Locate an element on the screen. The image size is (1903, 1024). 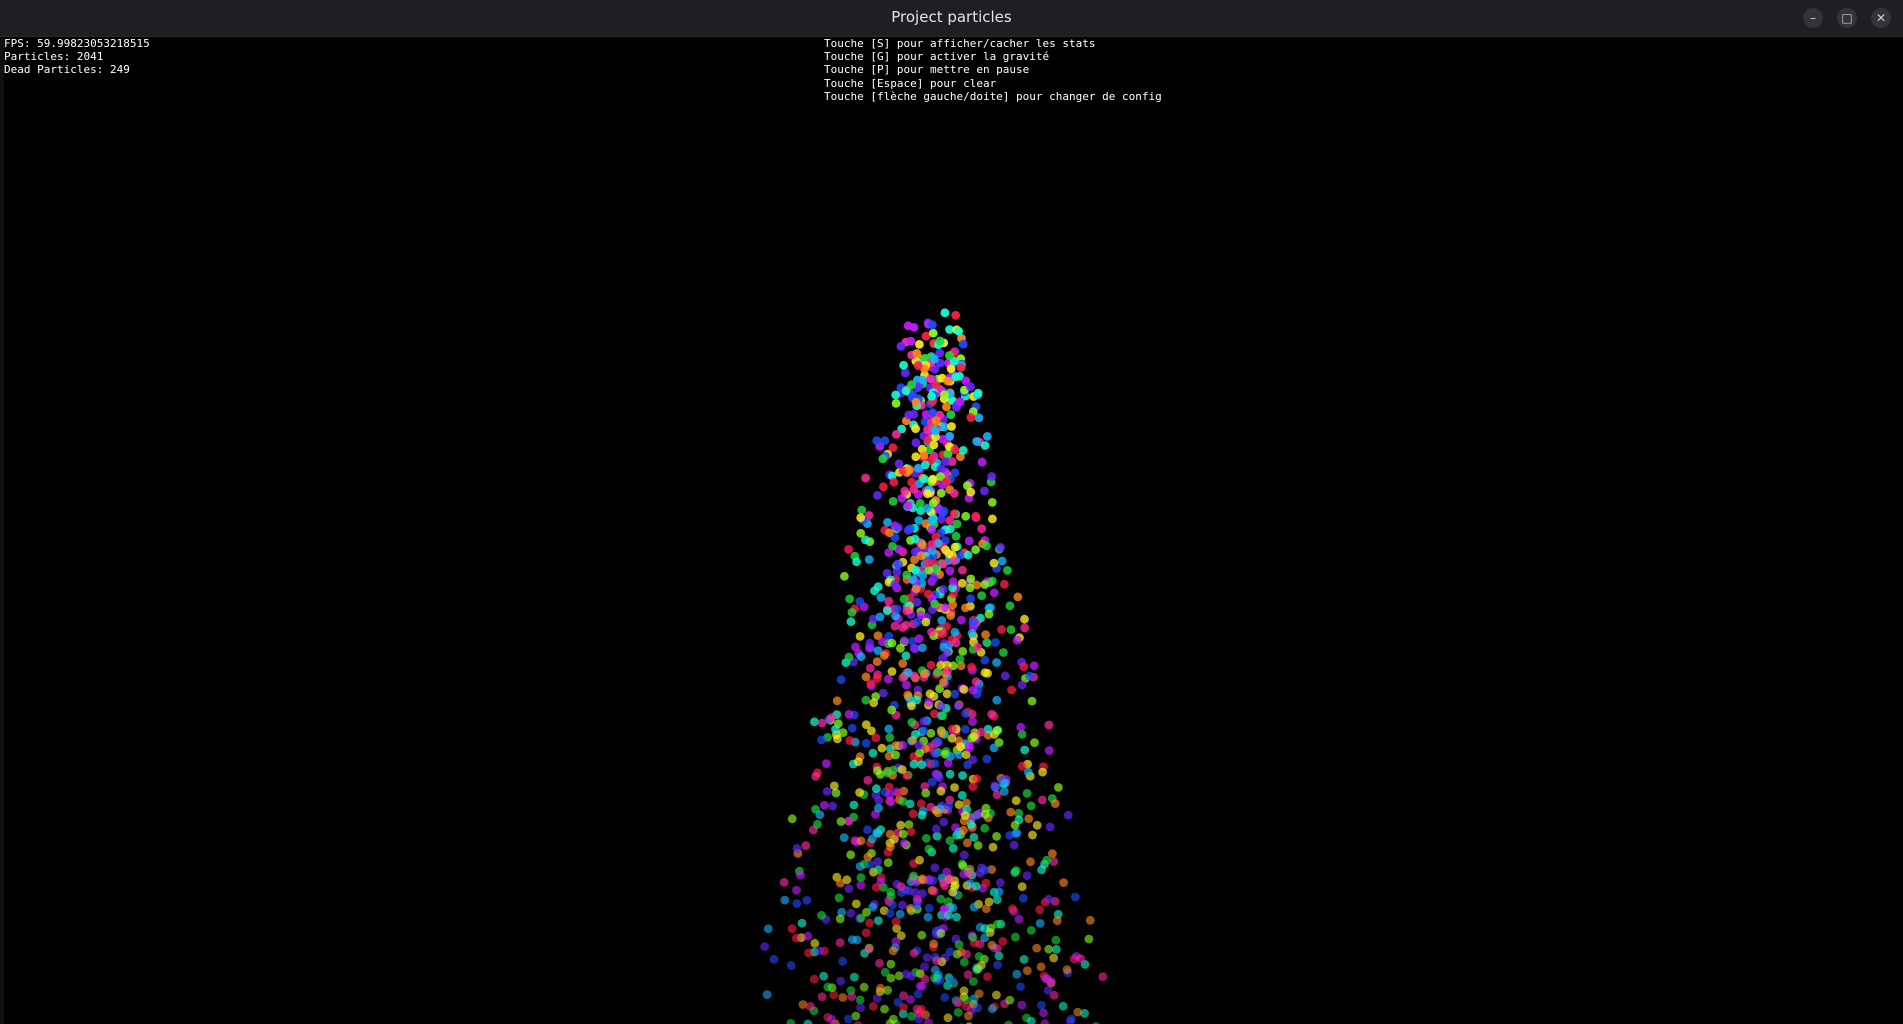
maximize-button: □ is located at coordinates (1847, 18).